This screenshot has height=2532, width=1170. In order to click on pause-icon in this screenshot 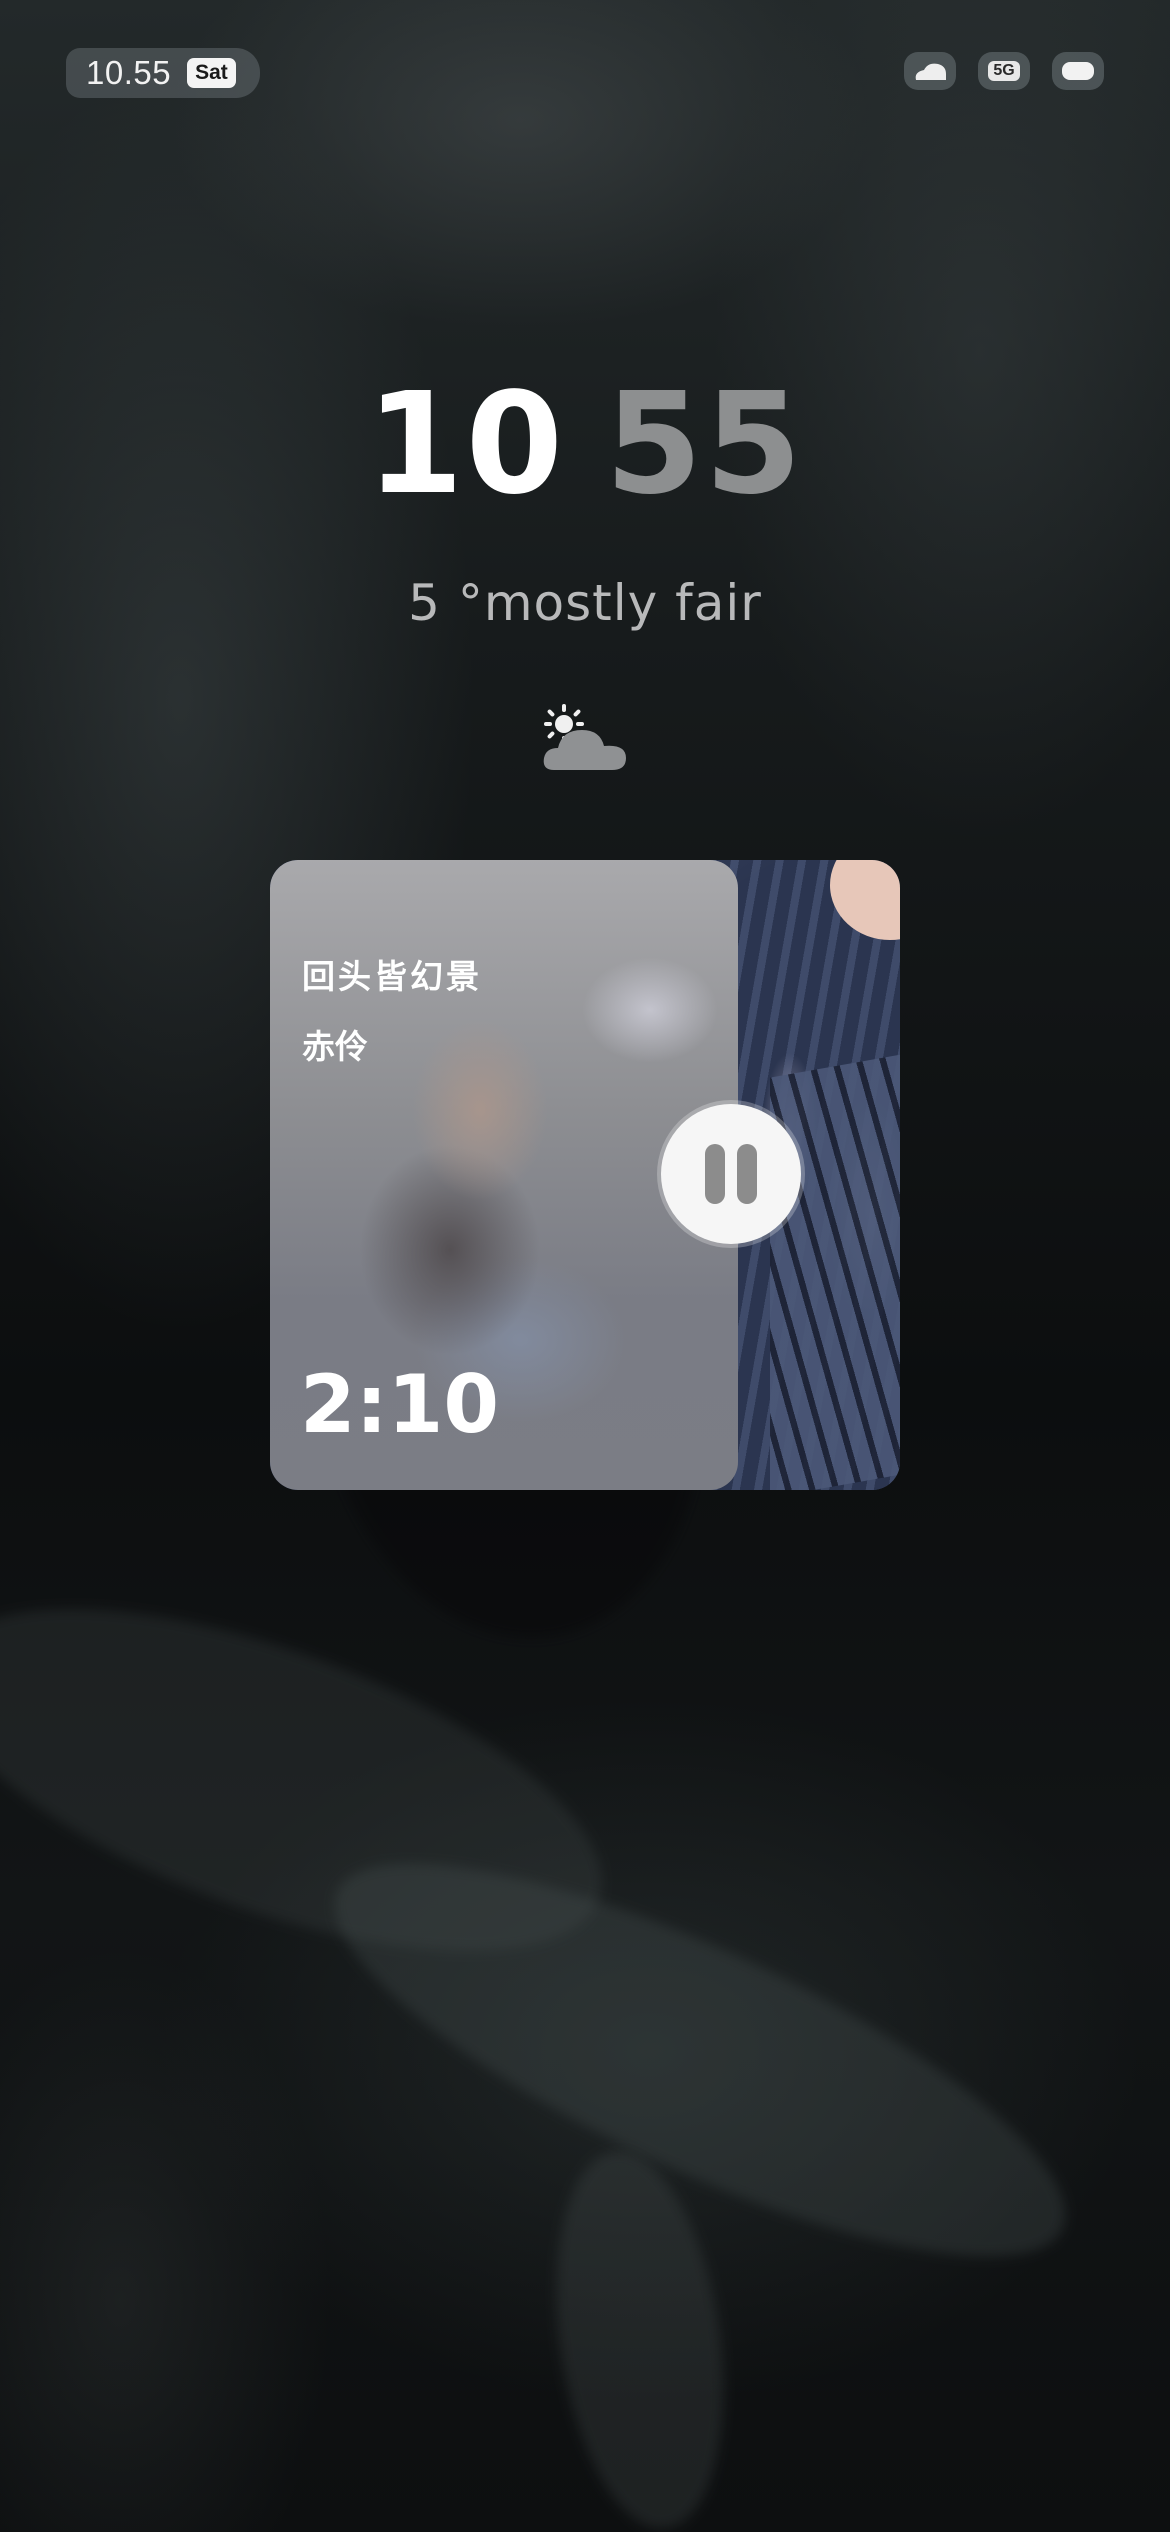, I will do `click(731, 1174)`.